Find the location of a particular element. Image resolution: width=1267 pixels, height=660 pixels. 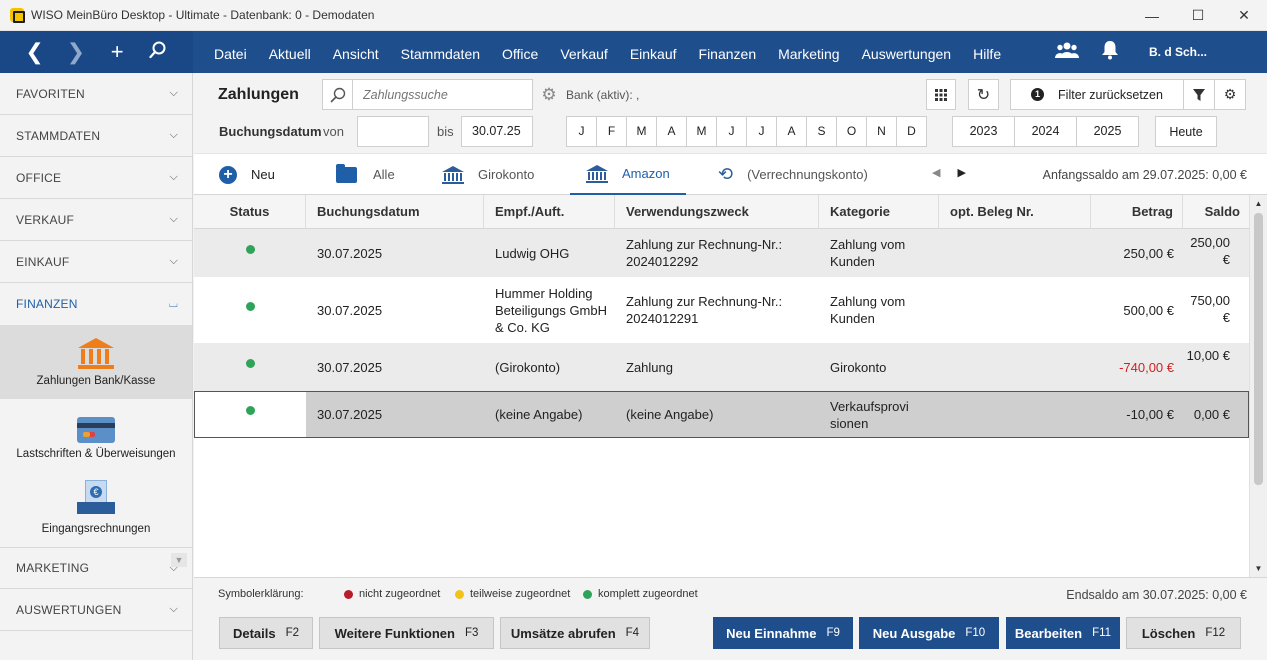

search-input is located at coordinates (438, 94).